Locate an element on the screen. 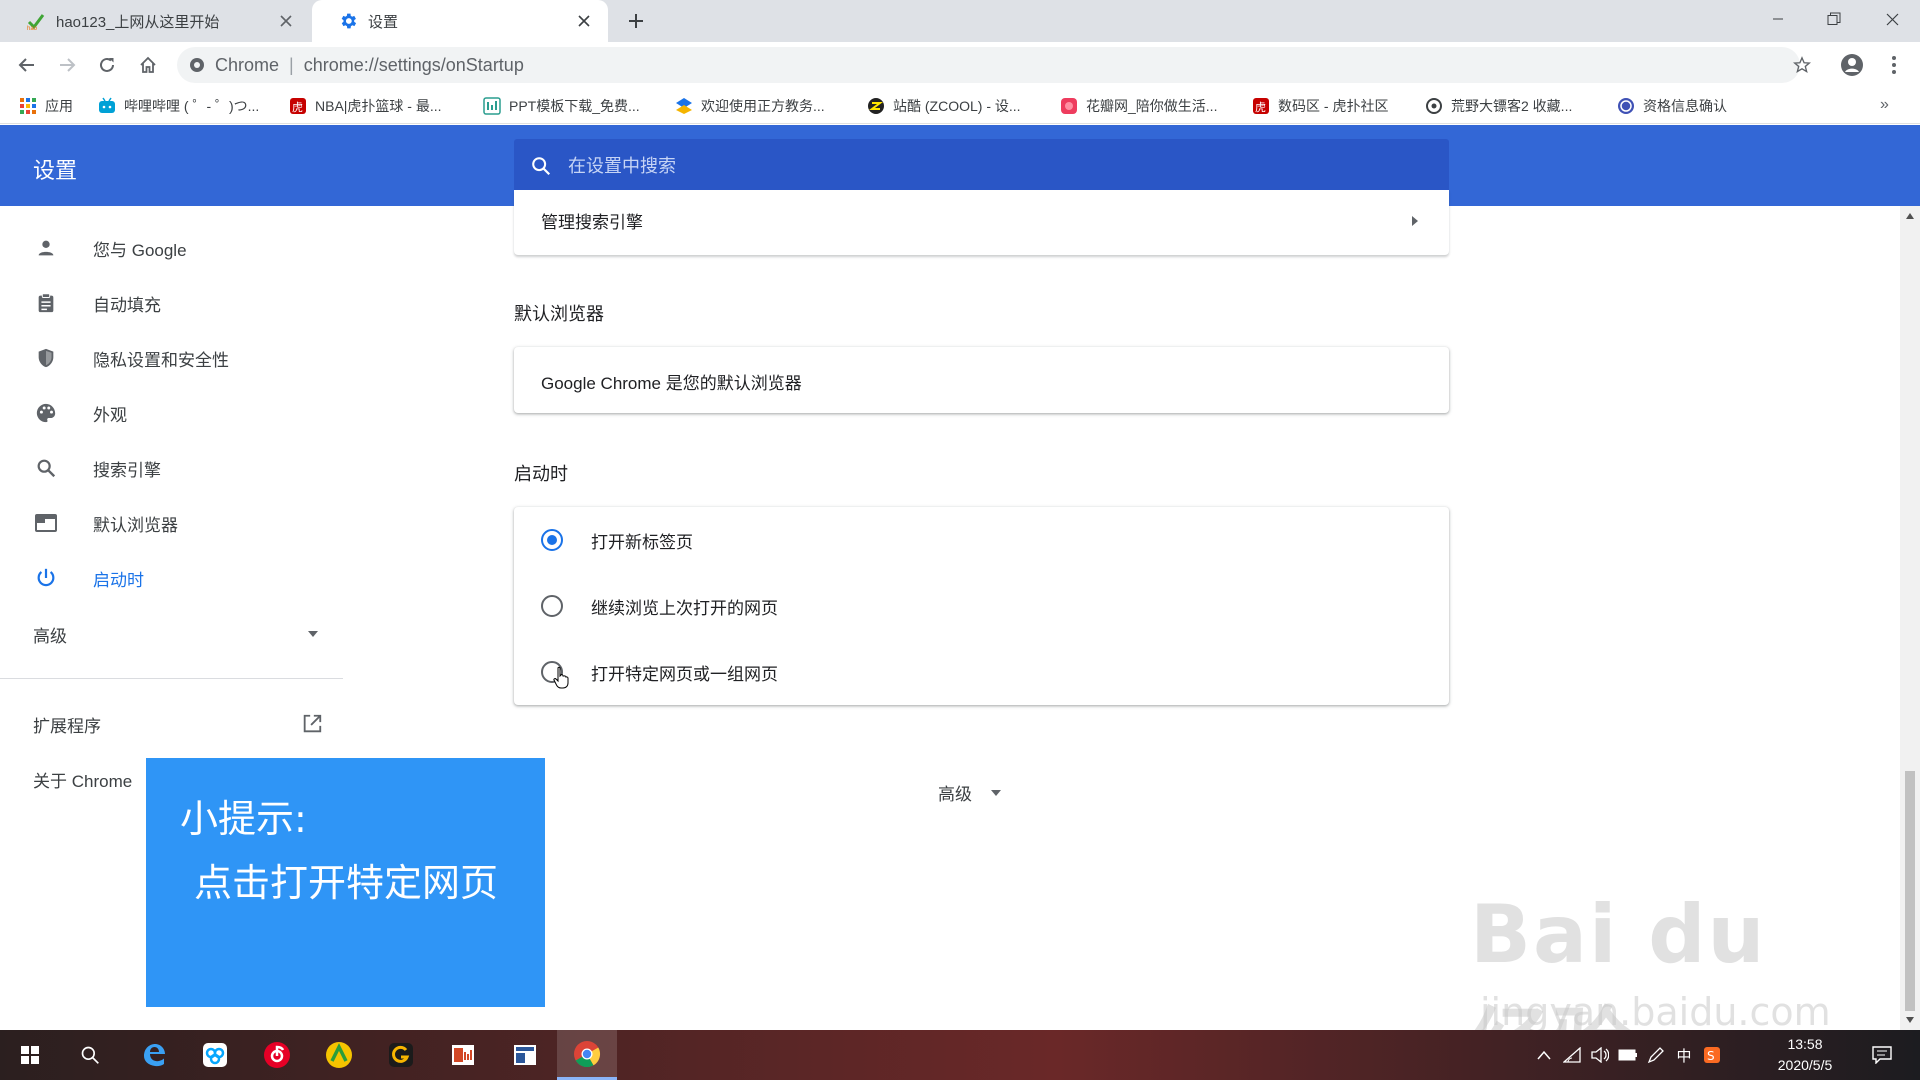 This screenshot has width=1920, height=1080. startup-option-specific-pages: 打开特定网页或一组网页 is located at coordinates (659, 672).